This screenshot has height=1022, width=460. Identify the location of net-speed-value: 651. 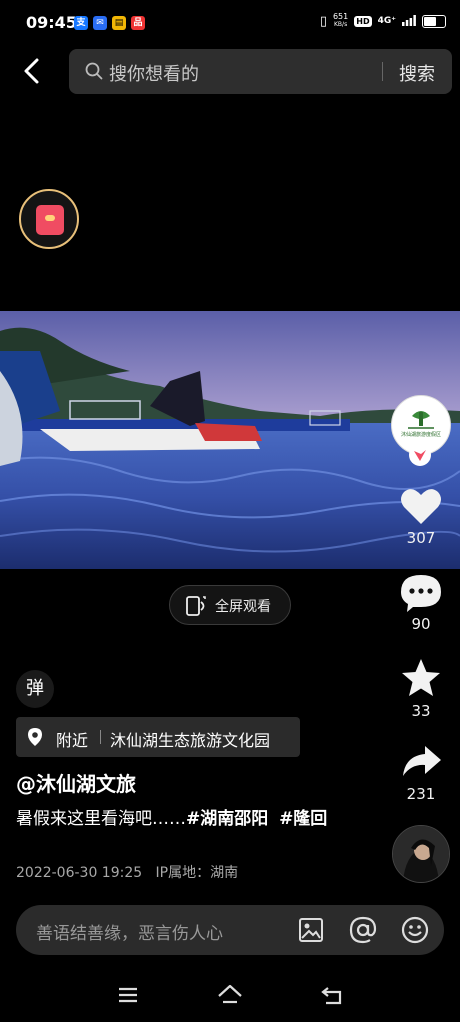
(340, 16).